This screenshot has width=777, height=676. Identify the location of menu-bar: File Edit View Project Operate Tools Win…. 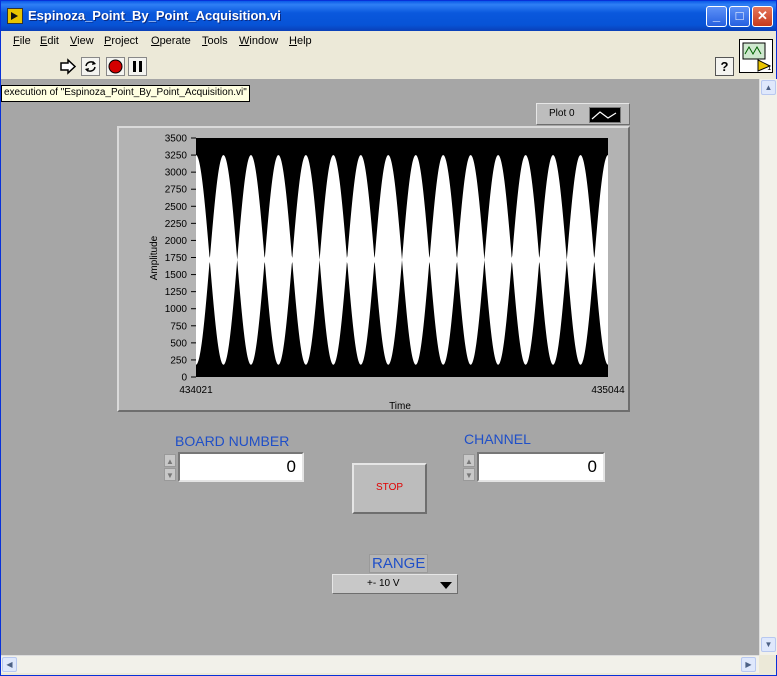
(388, 41).